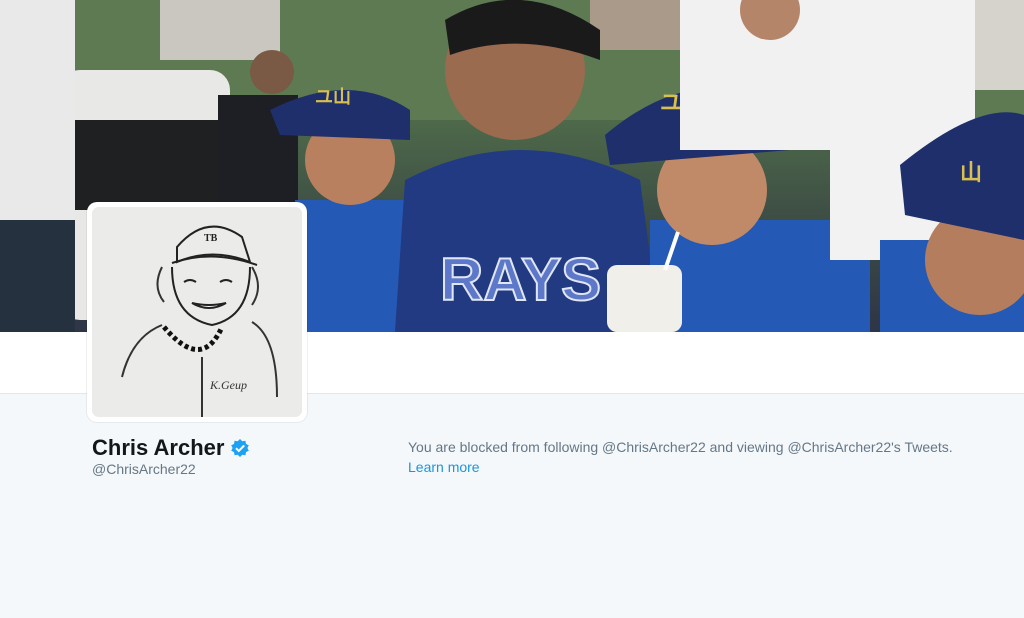 The height and width of the screenshot is (618, 1024). I want to click on svg-text: 山, so click(971, 172).